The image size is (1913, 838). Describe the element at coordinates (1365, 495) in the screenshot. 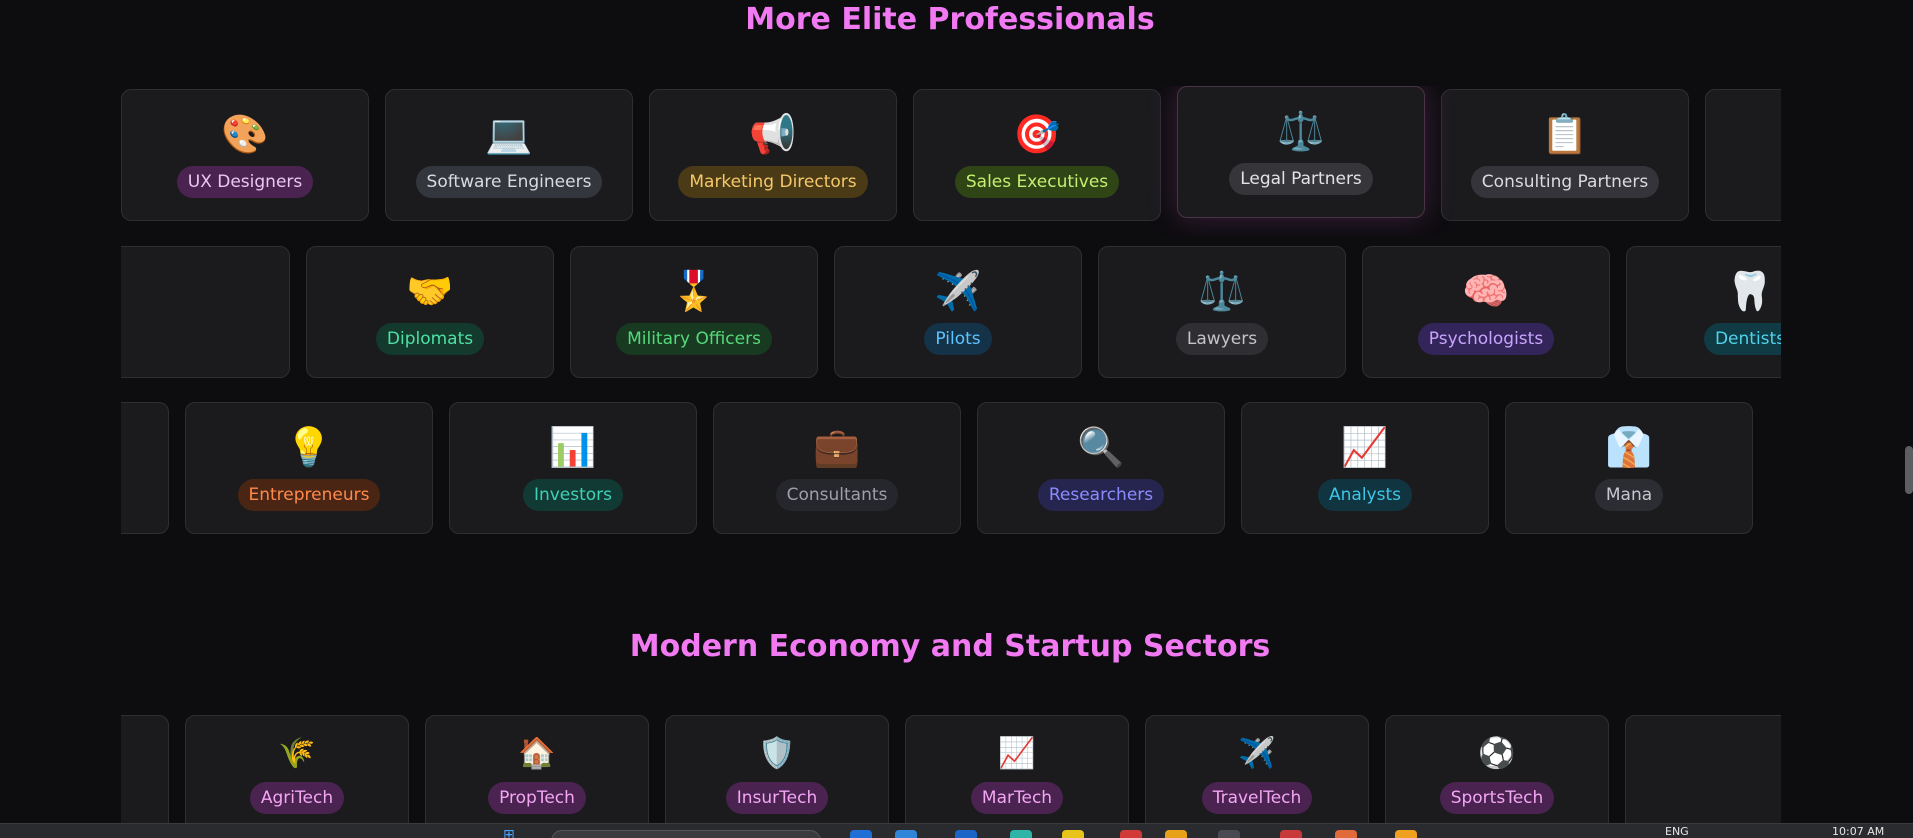

I see `card-label: Analysts` at that location.